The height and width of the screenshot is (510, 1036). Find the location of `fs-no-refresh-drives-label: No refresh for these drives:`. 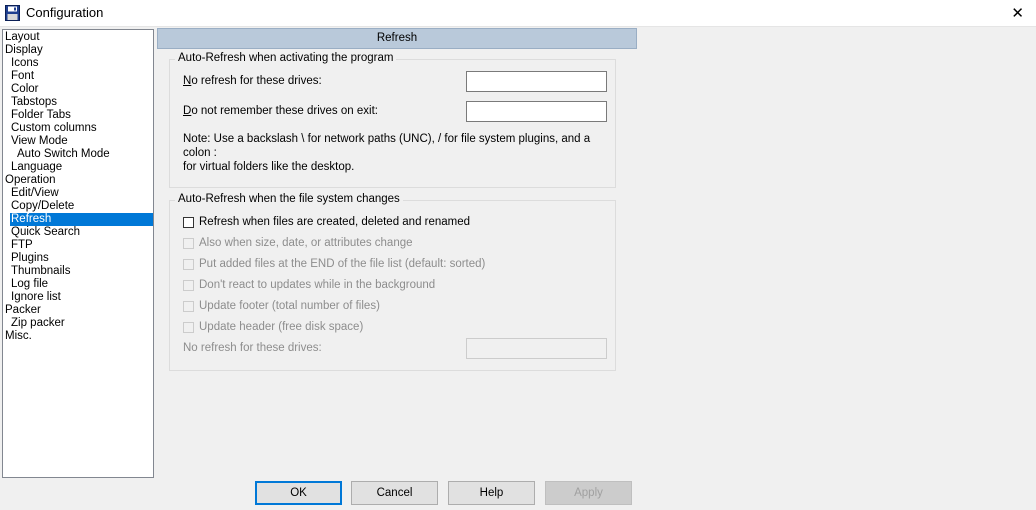

fs-no-refresh-drives-label: No refresh for these drives: is located at coordinates (252, 348).